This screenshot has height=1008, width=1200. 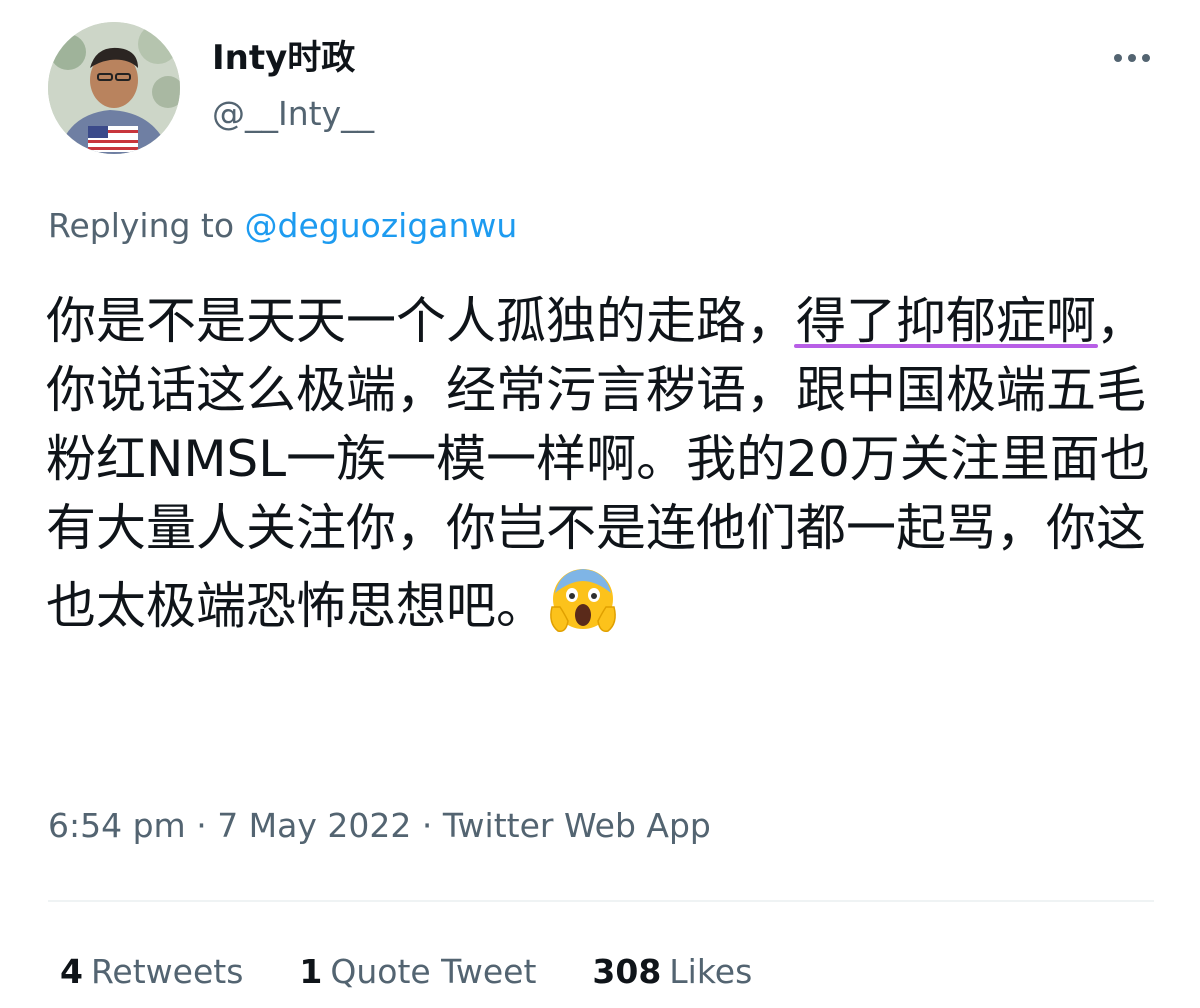 I want to click on more-dots-icon, so click(x=1132, y=58).